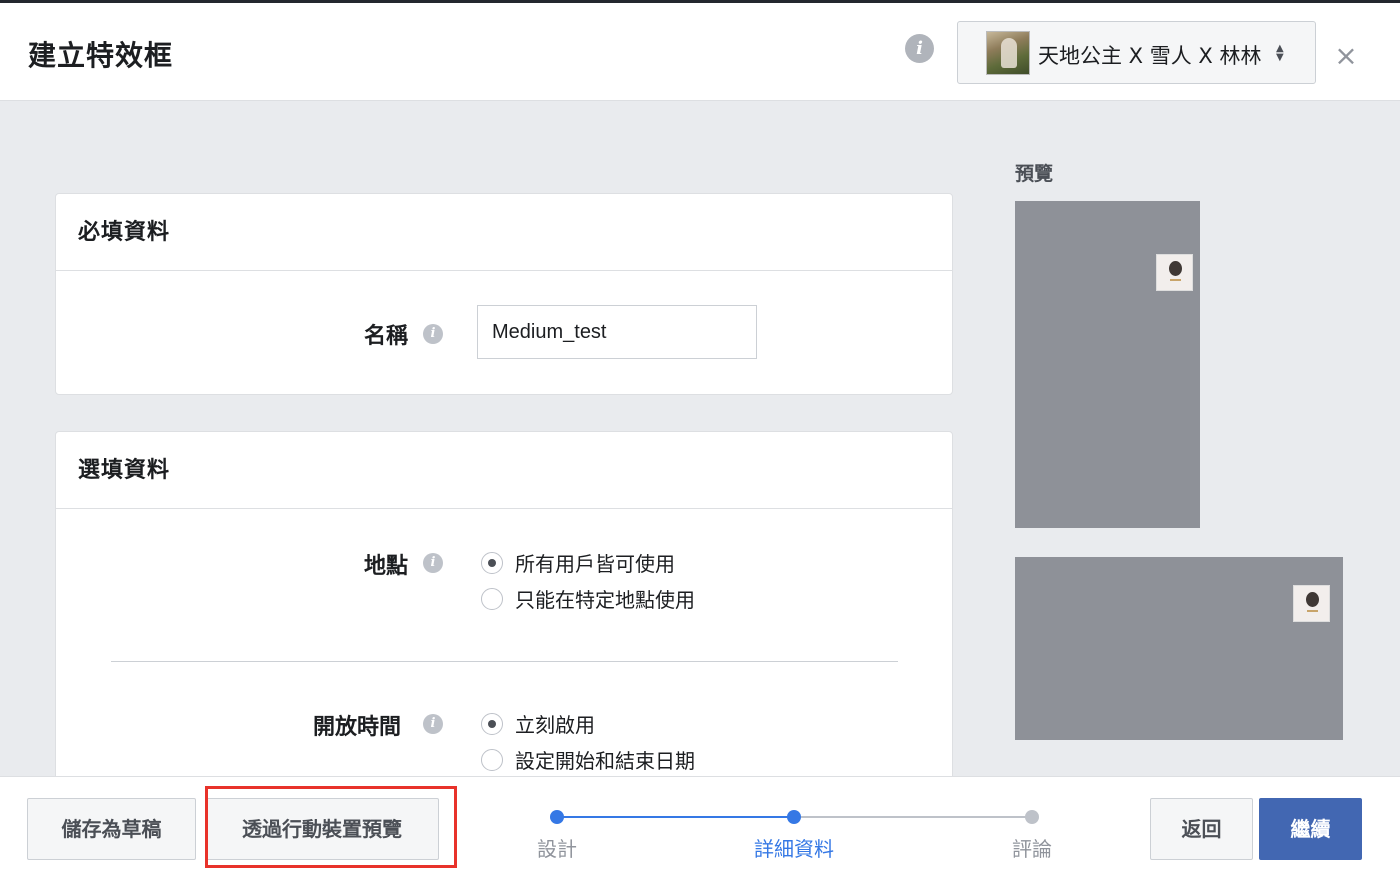 The width and height of the screenshot is (1400, 879). Describe the element at coordinates (492, 563) in the screenshot. I see `location-option-all-radio` at that location.